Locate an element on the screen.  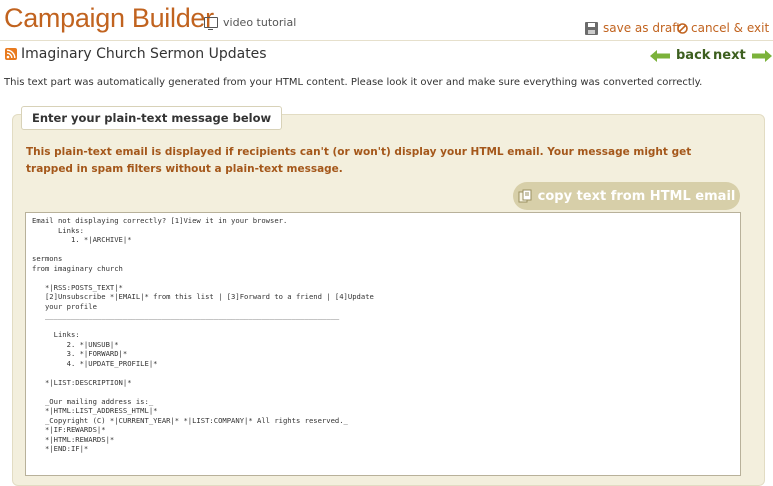
back-button: back is located at coordinates (680, 55).